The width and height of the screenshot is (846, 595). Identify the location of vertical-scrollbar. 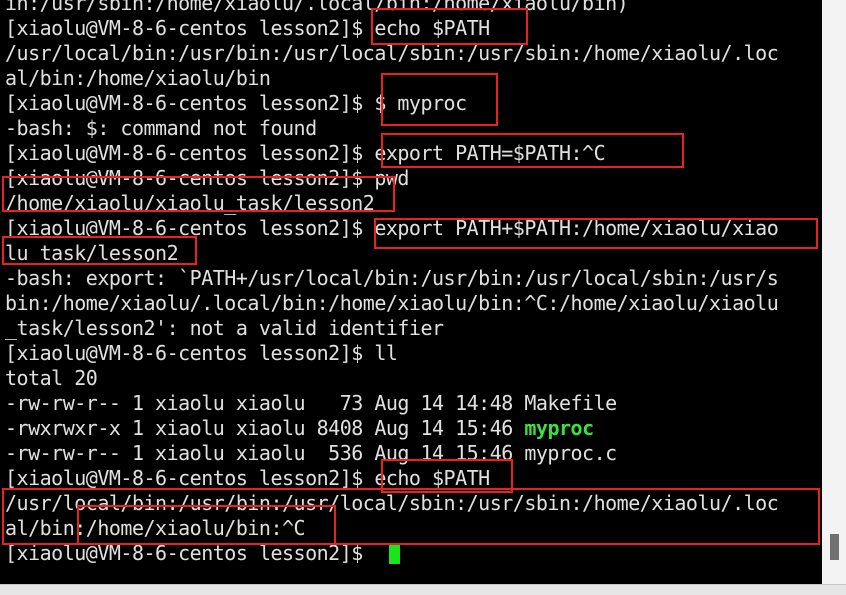
(834, 292).